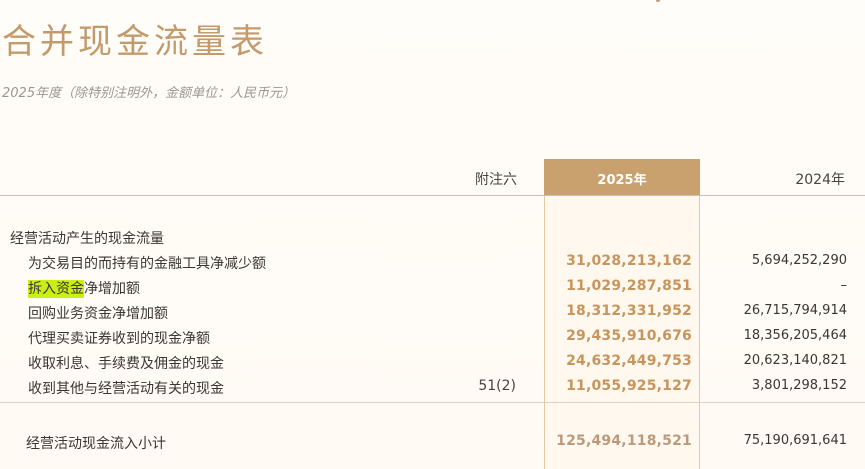 This screenshot has height=469, width=865. I want to click on subtotal-label: 经营活动现金流入小计, so click(96, 444).